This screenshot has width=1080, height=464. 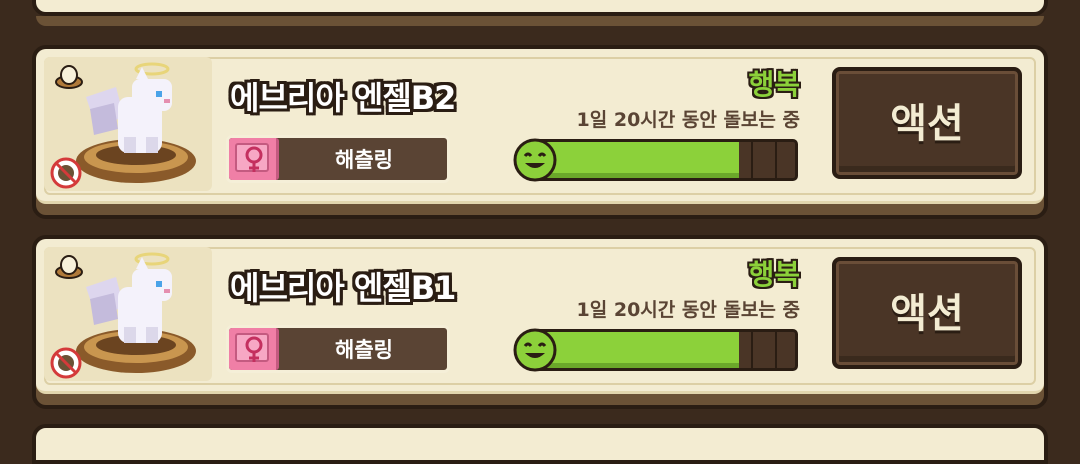 I want to click on previous-pet-card-edge, so click(x=540, y=13).